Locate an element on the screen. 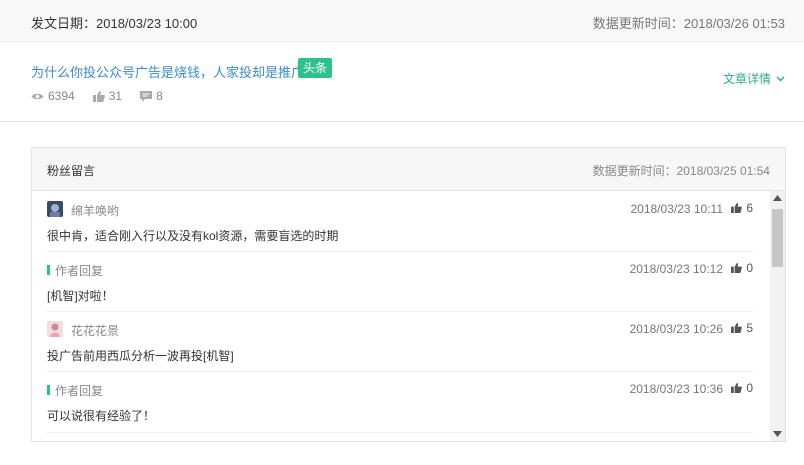 The height and width of the screenshot is (465, 804). scroll-down-arrow-icon is located at coordinates (777, 434).